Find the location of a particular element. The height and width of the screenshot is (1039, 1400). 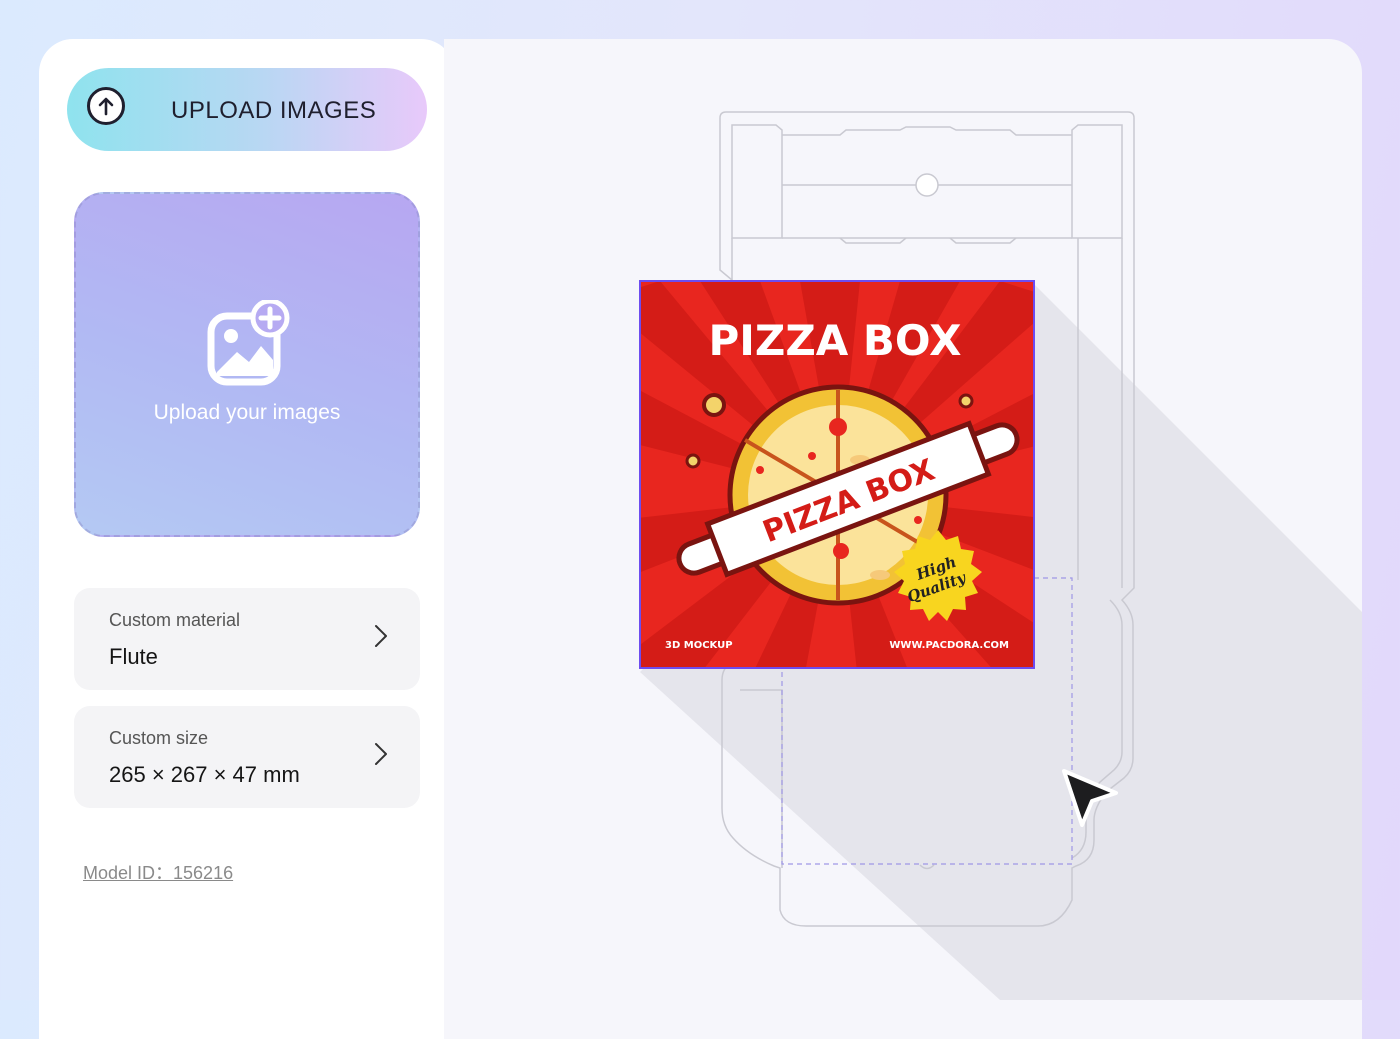

upload-images-label: UPLOAD IMAGES is located at coordinates (274, 110).